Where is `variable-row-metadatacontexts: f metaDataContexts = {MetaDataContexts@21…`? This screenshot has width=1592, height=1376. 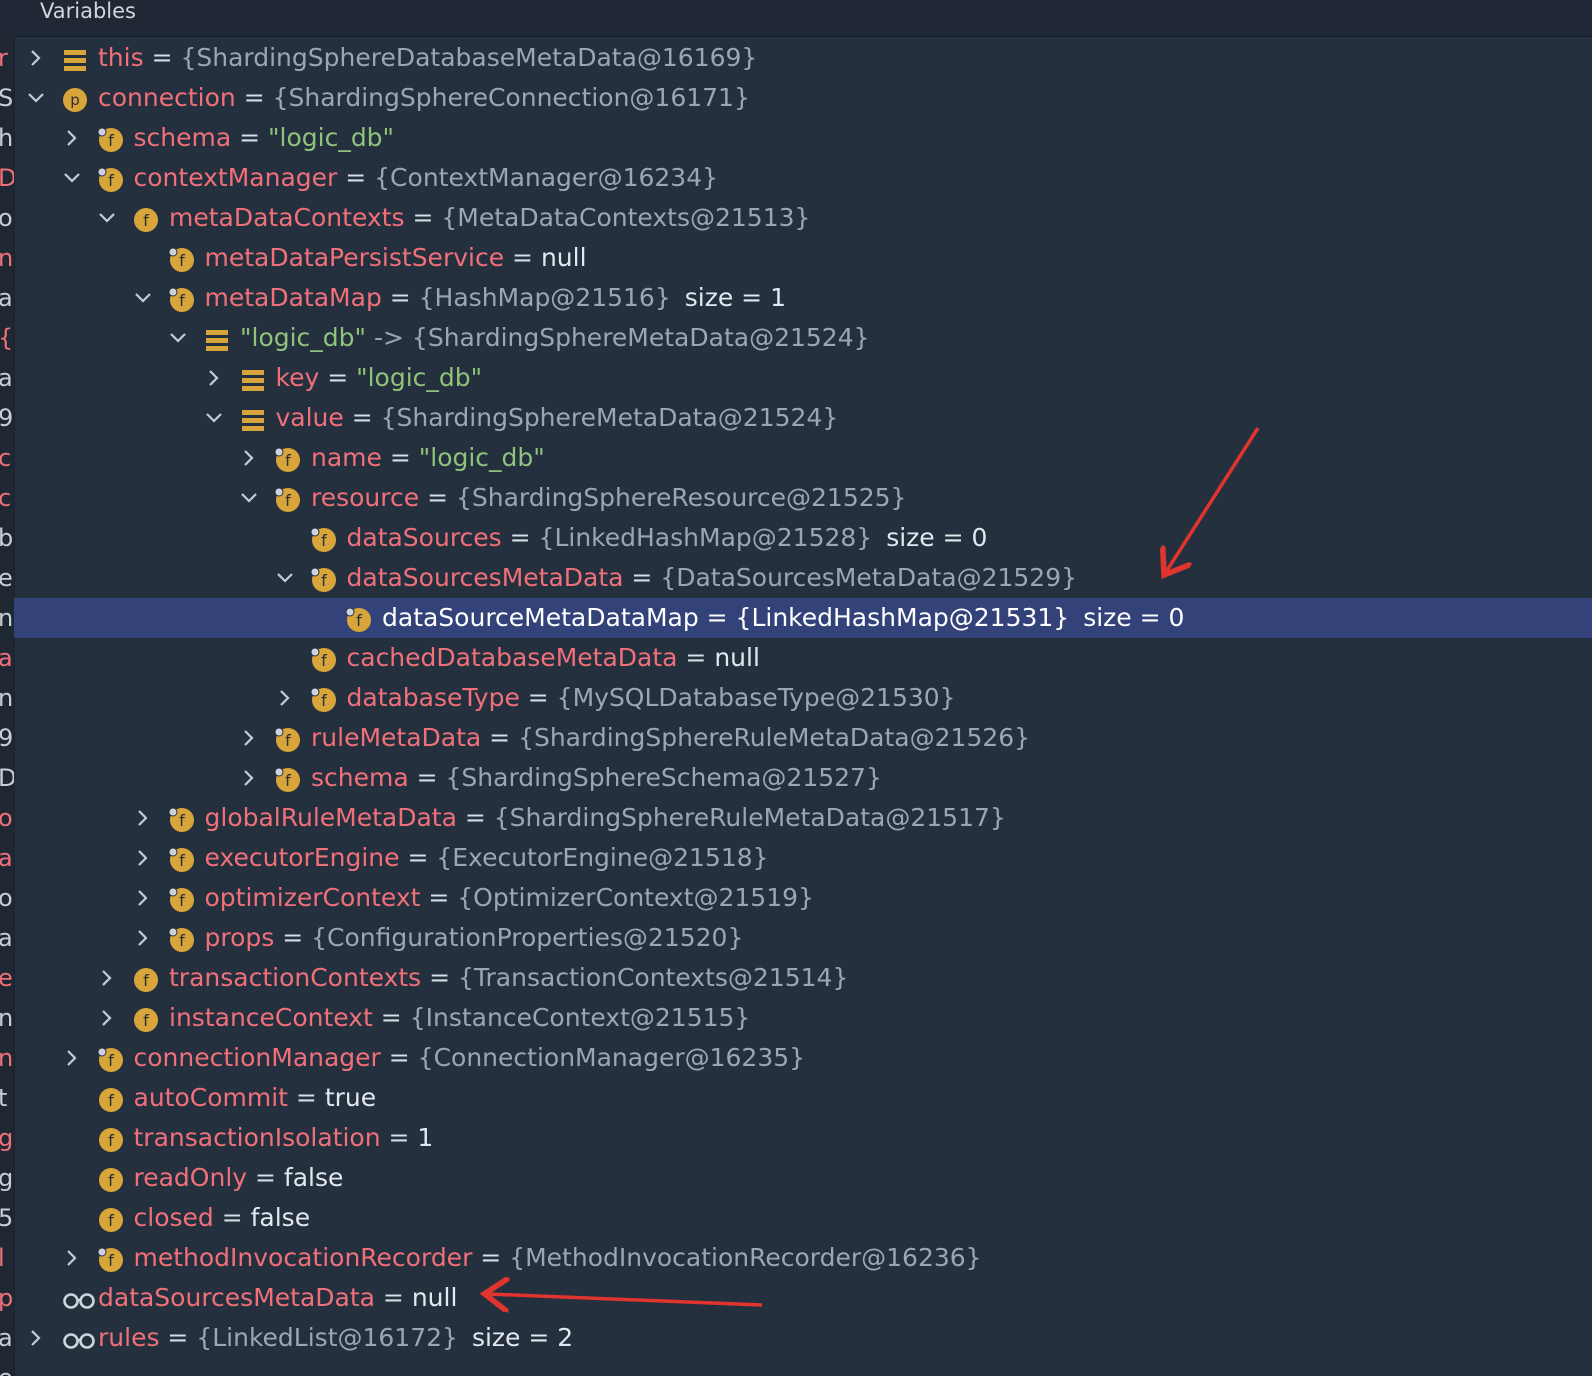 variable-row-metadatacontexts: f metaDataContexts = {MetaDataContexts@21… is located at coordinates (796, 218).